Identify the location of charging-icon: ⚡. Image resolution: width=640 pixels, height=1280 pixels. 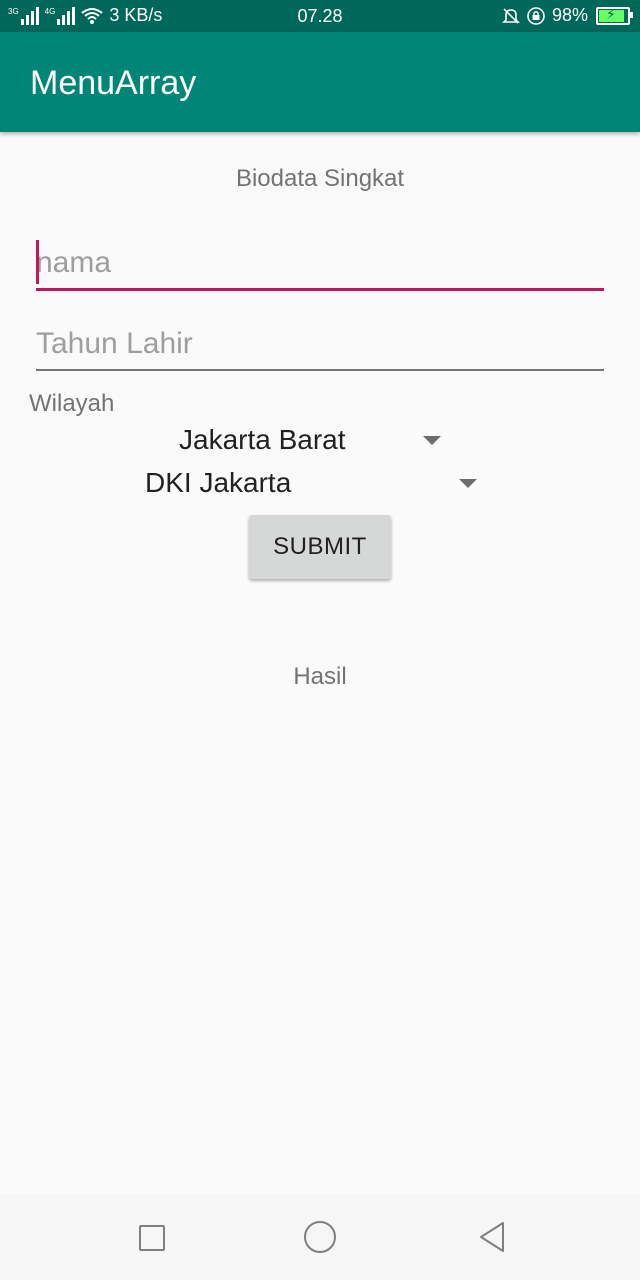
(611, 13).